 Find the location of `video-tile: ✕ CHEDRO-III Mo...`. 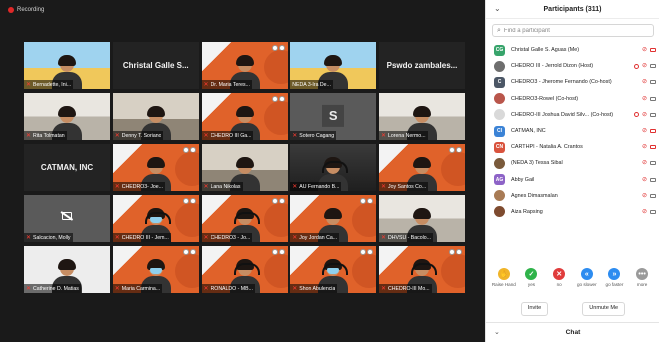

video-tile: ✕ CHEDRO-III Mo... is located at coordinates (422, 269).